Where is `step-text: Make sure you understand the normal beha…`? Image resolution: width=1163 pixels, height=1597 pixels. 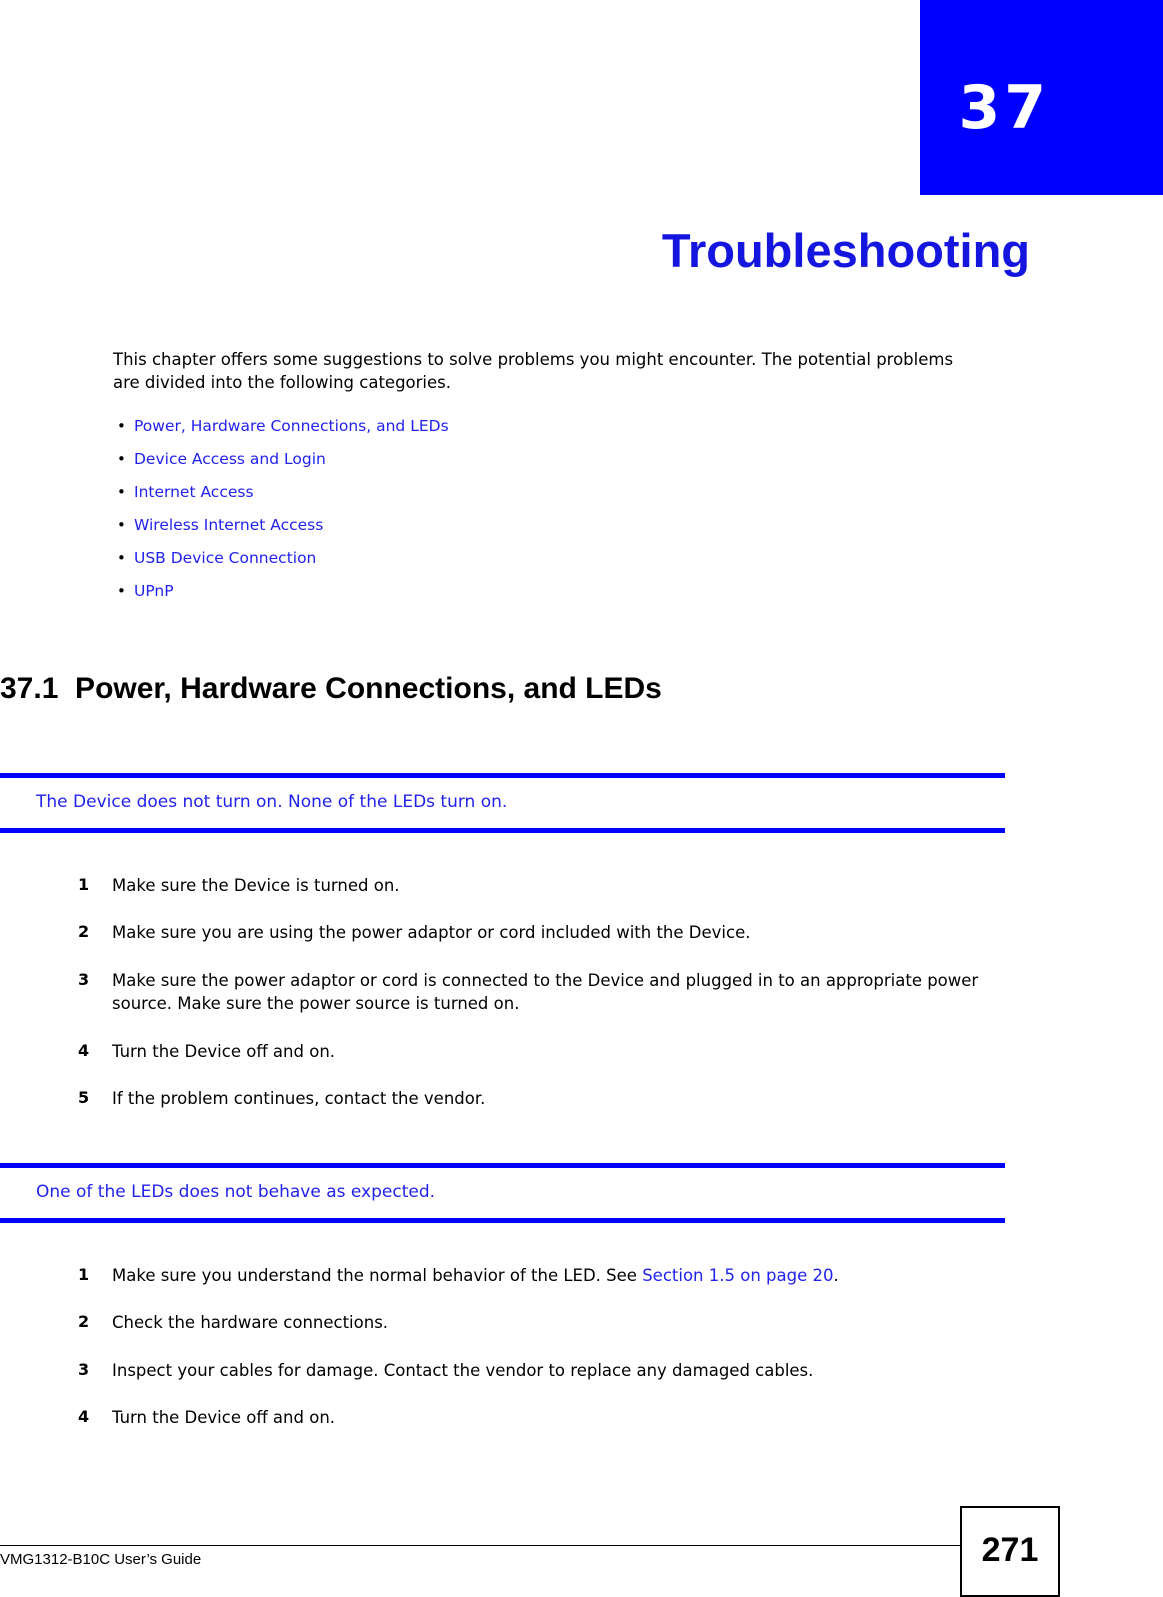
step-text: Make sure you understand the normal beha… is located at coordinates (567, 1275).